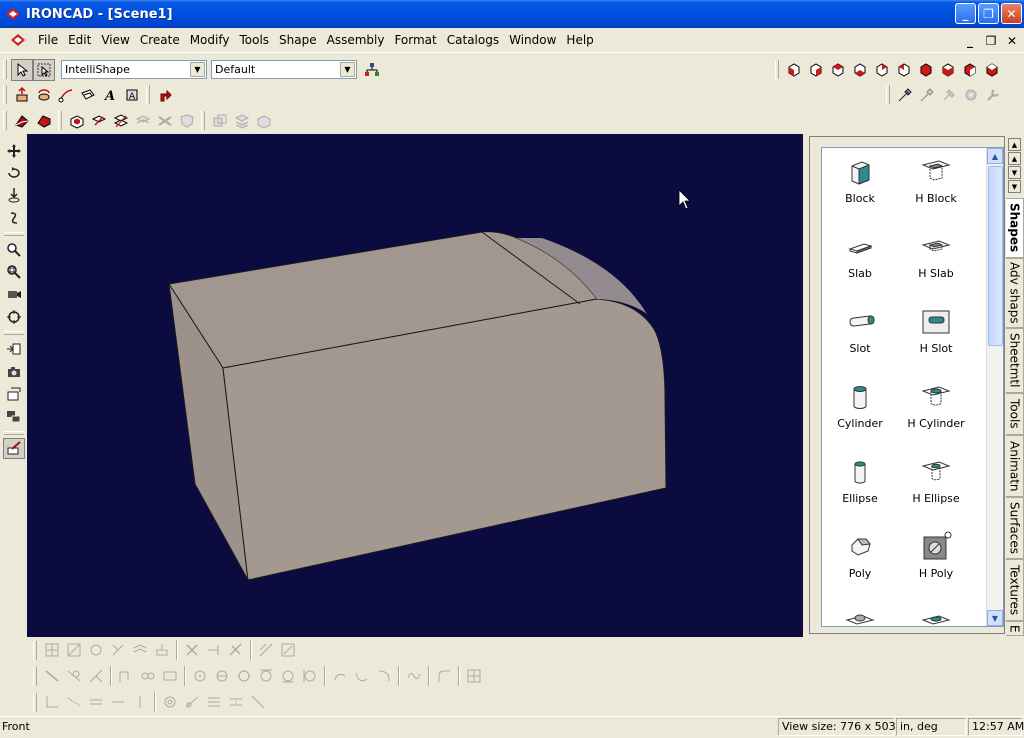  What do you see at coordinates (22, 121) in the screenshot?
I see `blend-button` at bounding box center [22, 121].